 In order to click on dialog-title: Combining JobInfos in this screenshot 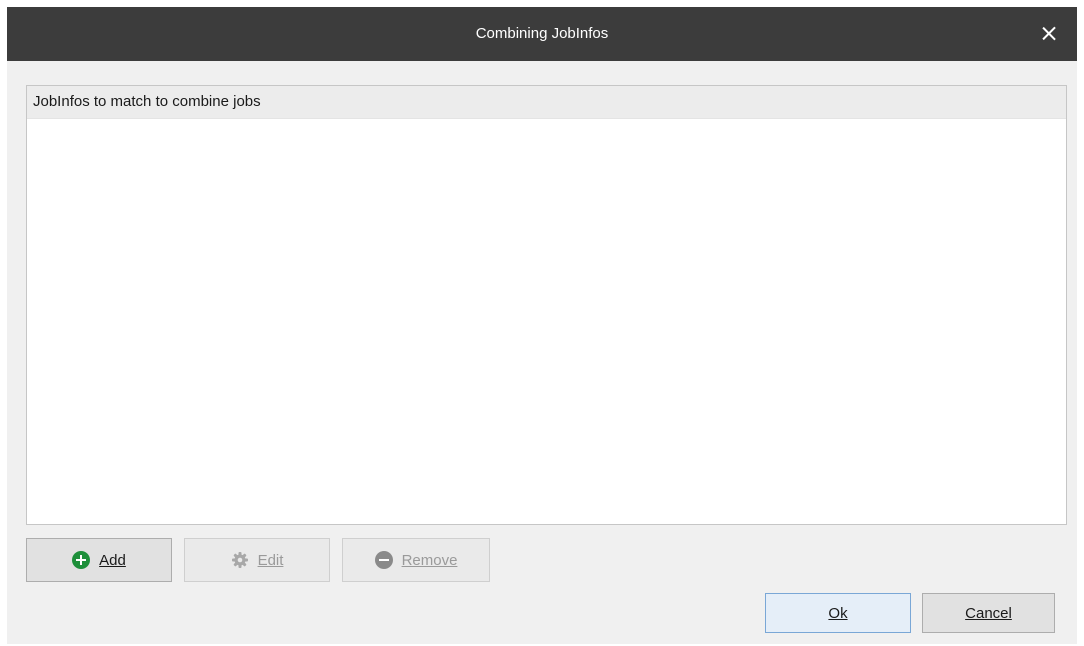, I will do `click(542, 33)`.